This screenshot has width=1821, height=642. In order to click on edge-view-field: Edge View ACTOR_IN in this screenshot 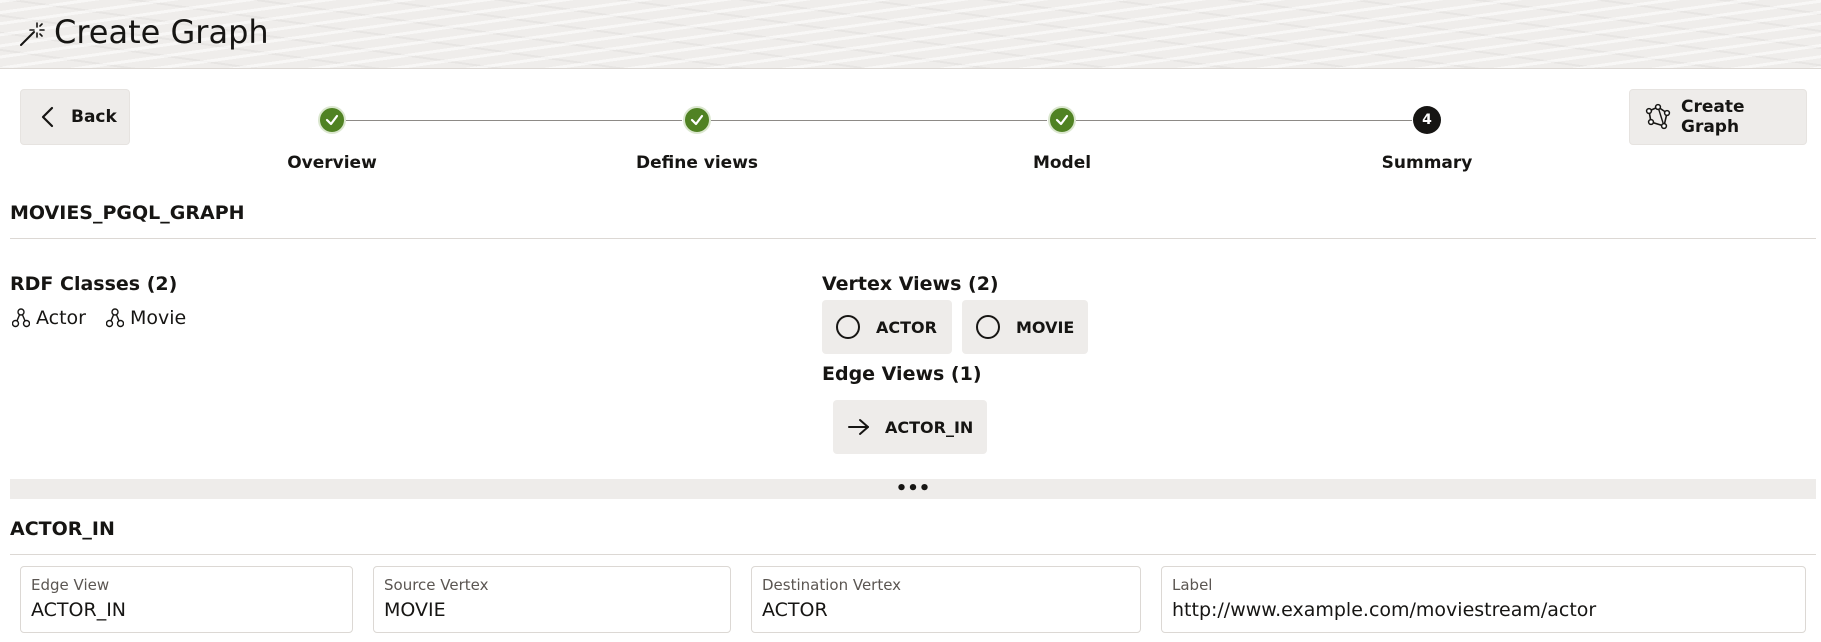, I will do `click(186, 599)`.